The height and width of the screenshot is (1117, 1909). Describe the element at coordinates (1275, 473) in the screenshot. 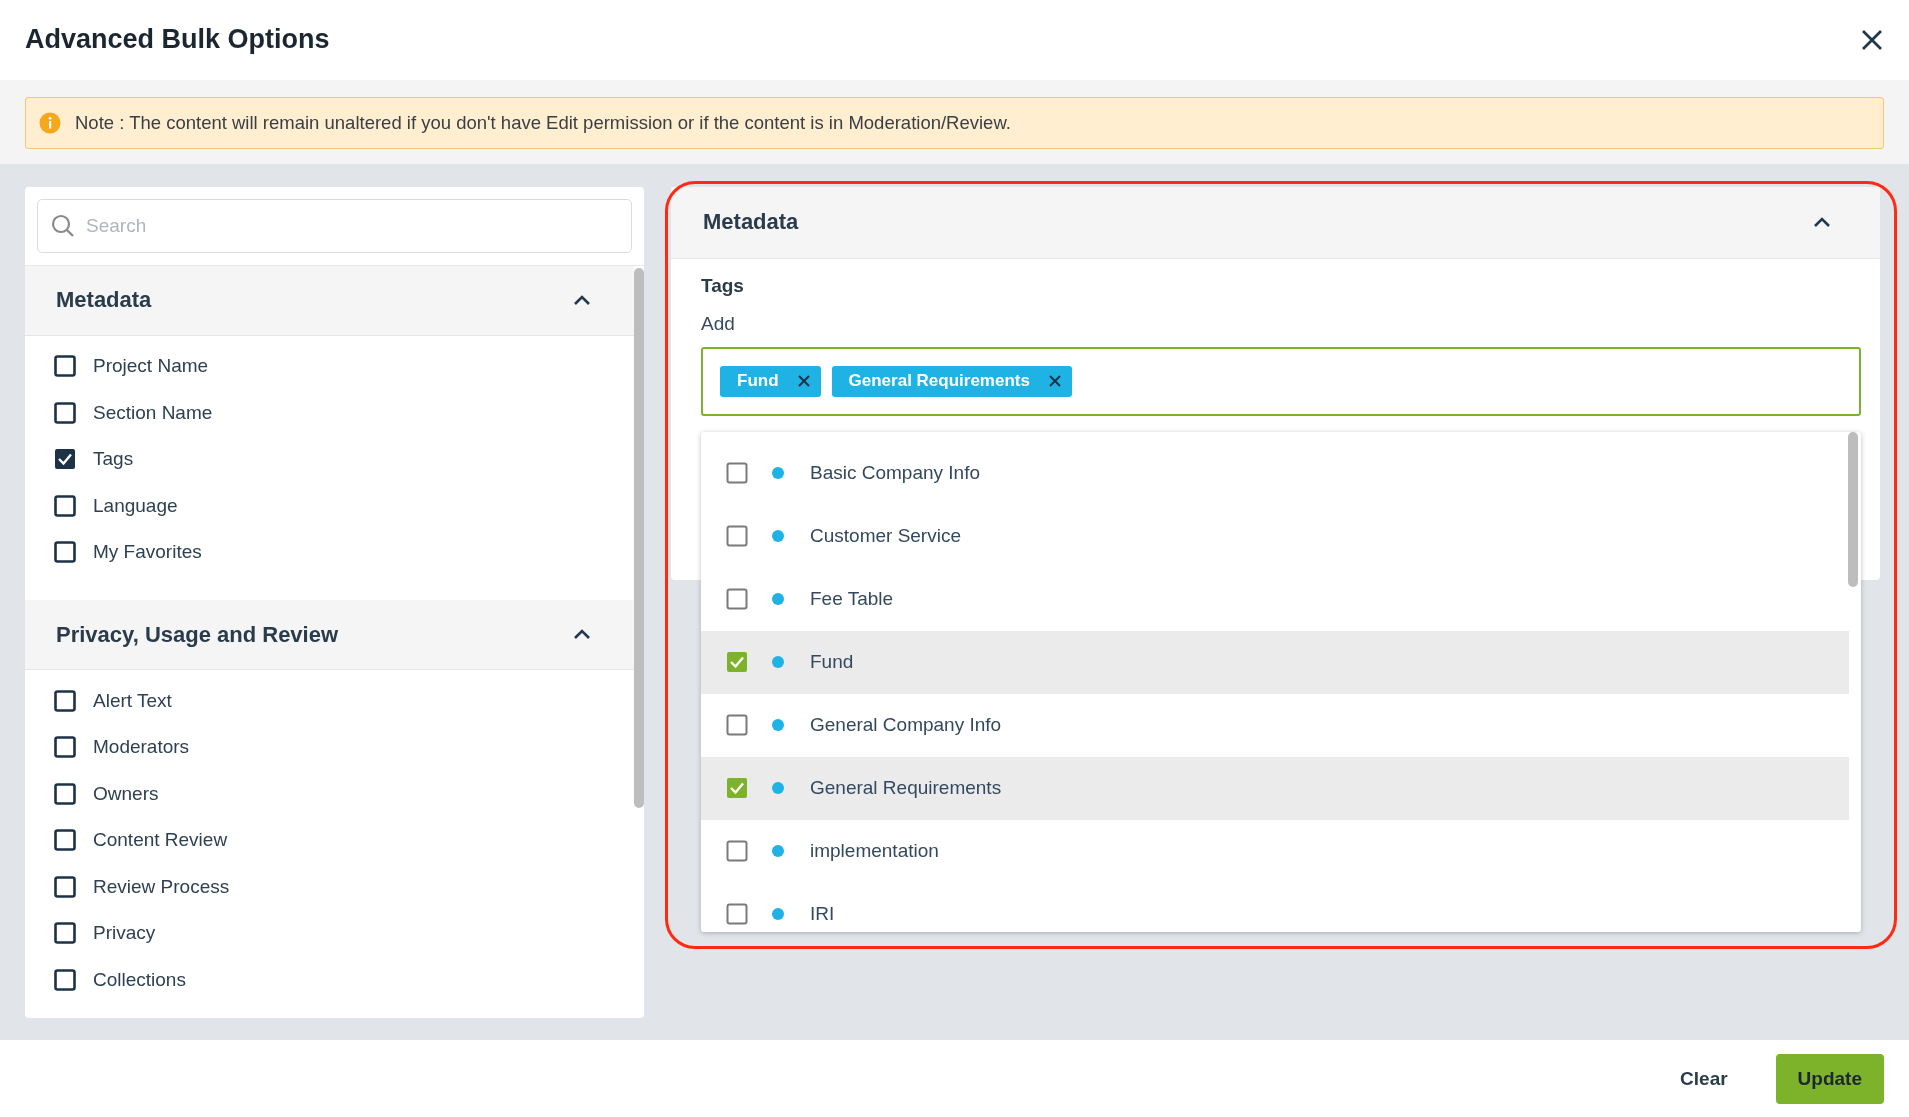

I see `dropdown-option: Basic Company Info` at that location.